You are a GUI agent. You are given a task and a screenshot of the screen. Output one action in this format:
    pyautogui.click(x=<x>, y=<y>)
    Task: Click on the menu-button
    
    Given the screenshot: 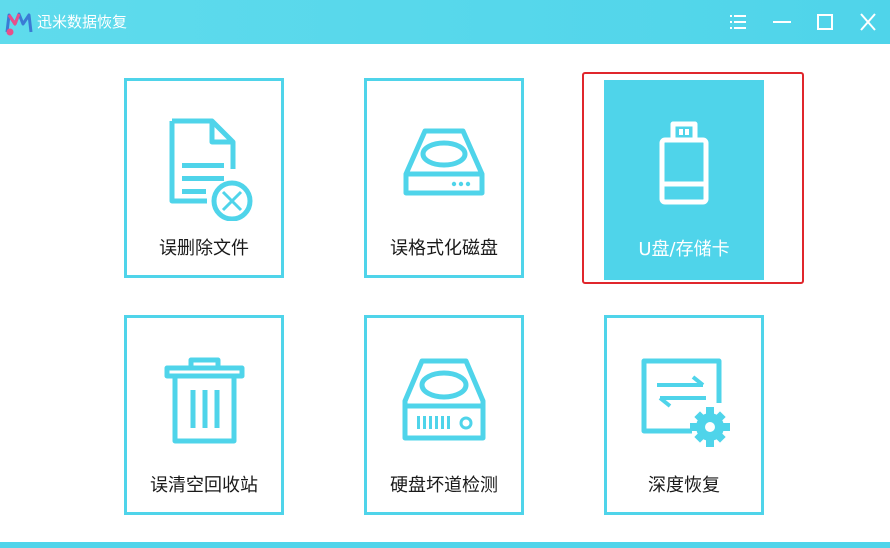 What is the action you would take?
    pyautogui.click(x=738, y=22)
    